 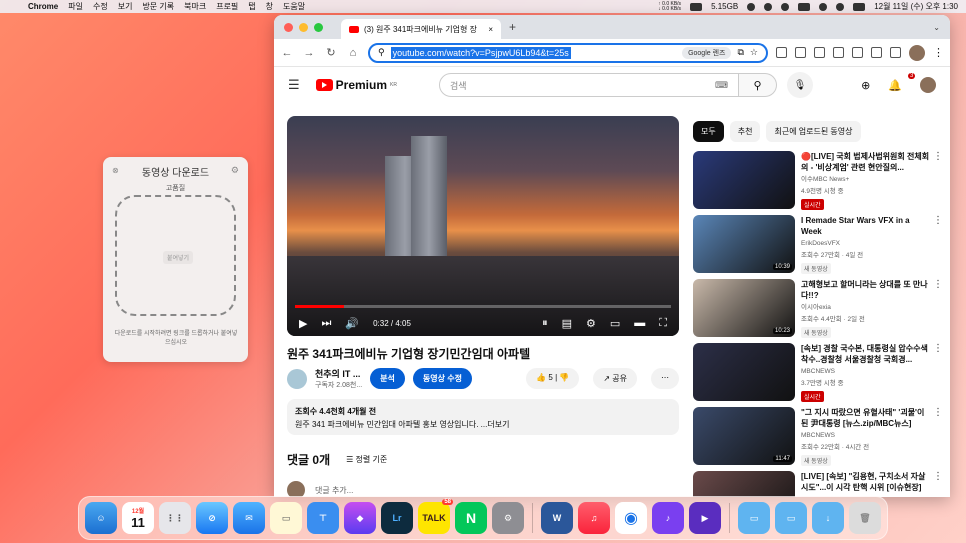 I want to click on fullscreen-icon: ⛶, so click(x=663, y=323).